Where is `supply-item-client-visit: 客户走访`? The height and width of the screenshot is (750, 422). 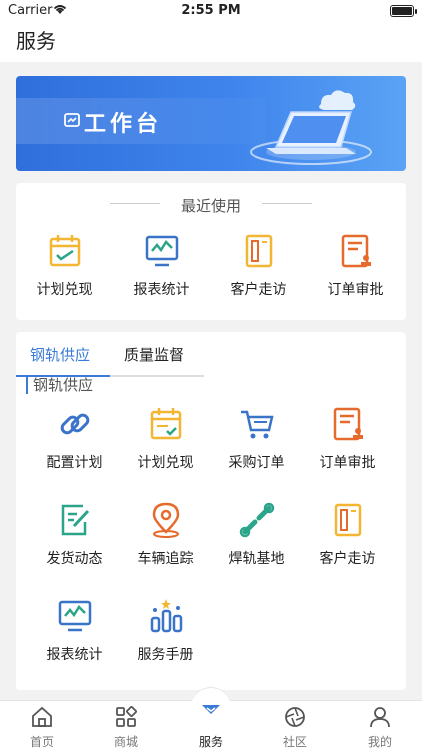 supply-item-client-visit: 客户走访 is located at coordinates (347, 534).